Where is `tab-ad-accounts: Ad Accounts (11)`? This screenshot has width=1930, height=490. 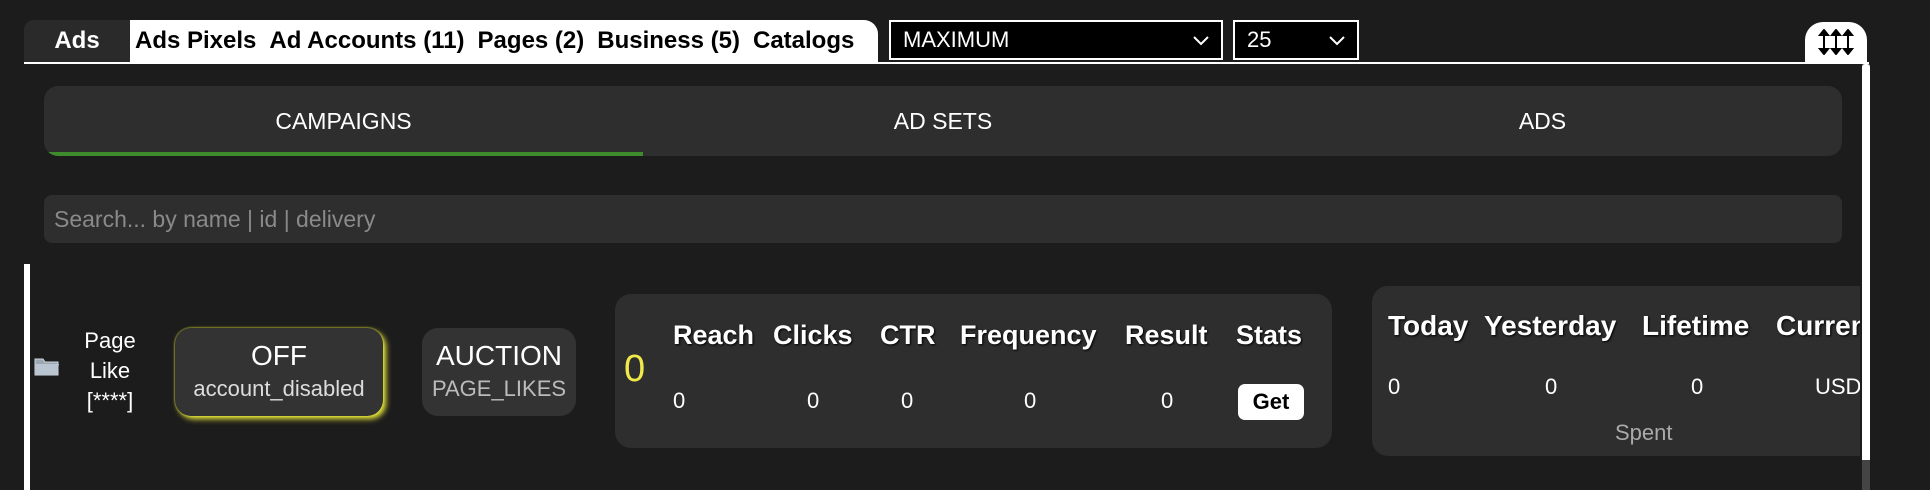 tab-ad-accounts: Ad Accounts (11) is located at coordinates (366, 41).